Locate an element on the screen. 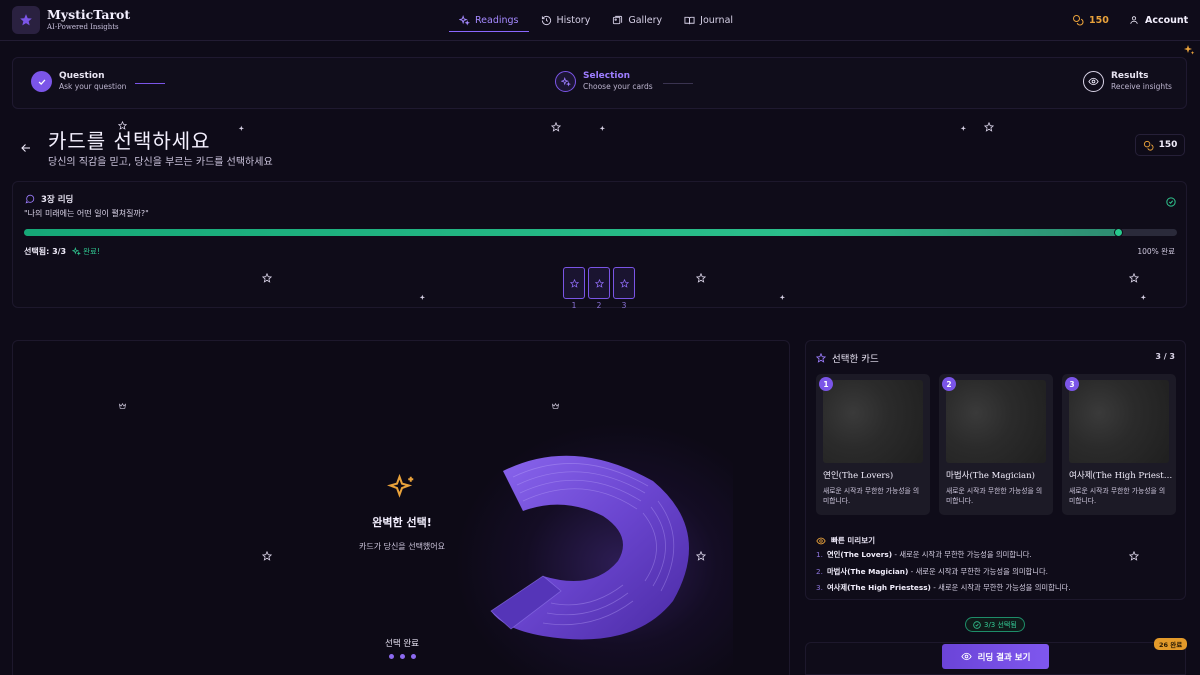 This screenshot has width=1200, height=675. spread-label-row: 3장 리딩 is located at coordinates (49, 199).